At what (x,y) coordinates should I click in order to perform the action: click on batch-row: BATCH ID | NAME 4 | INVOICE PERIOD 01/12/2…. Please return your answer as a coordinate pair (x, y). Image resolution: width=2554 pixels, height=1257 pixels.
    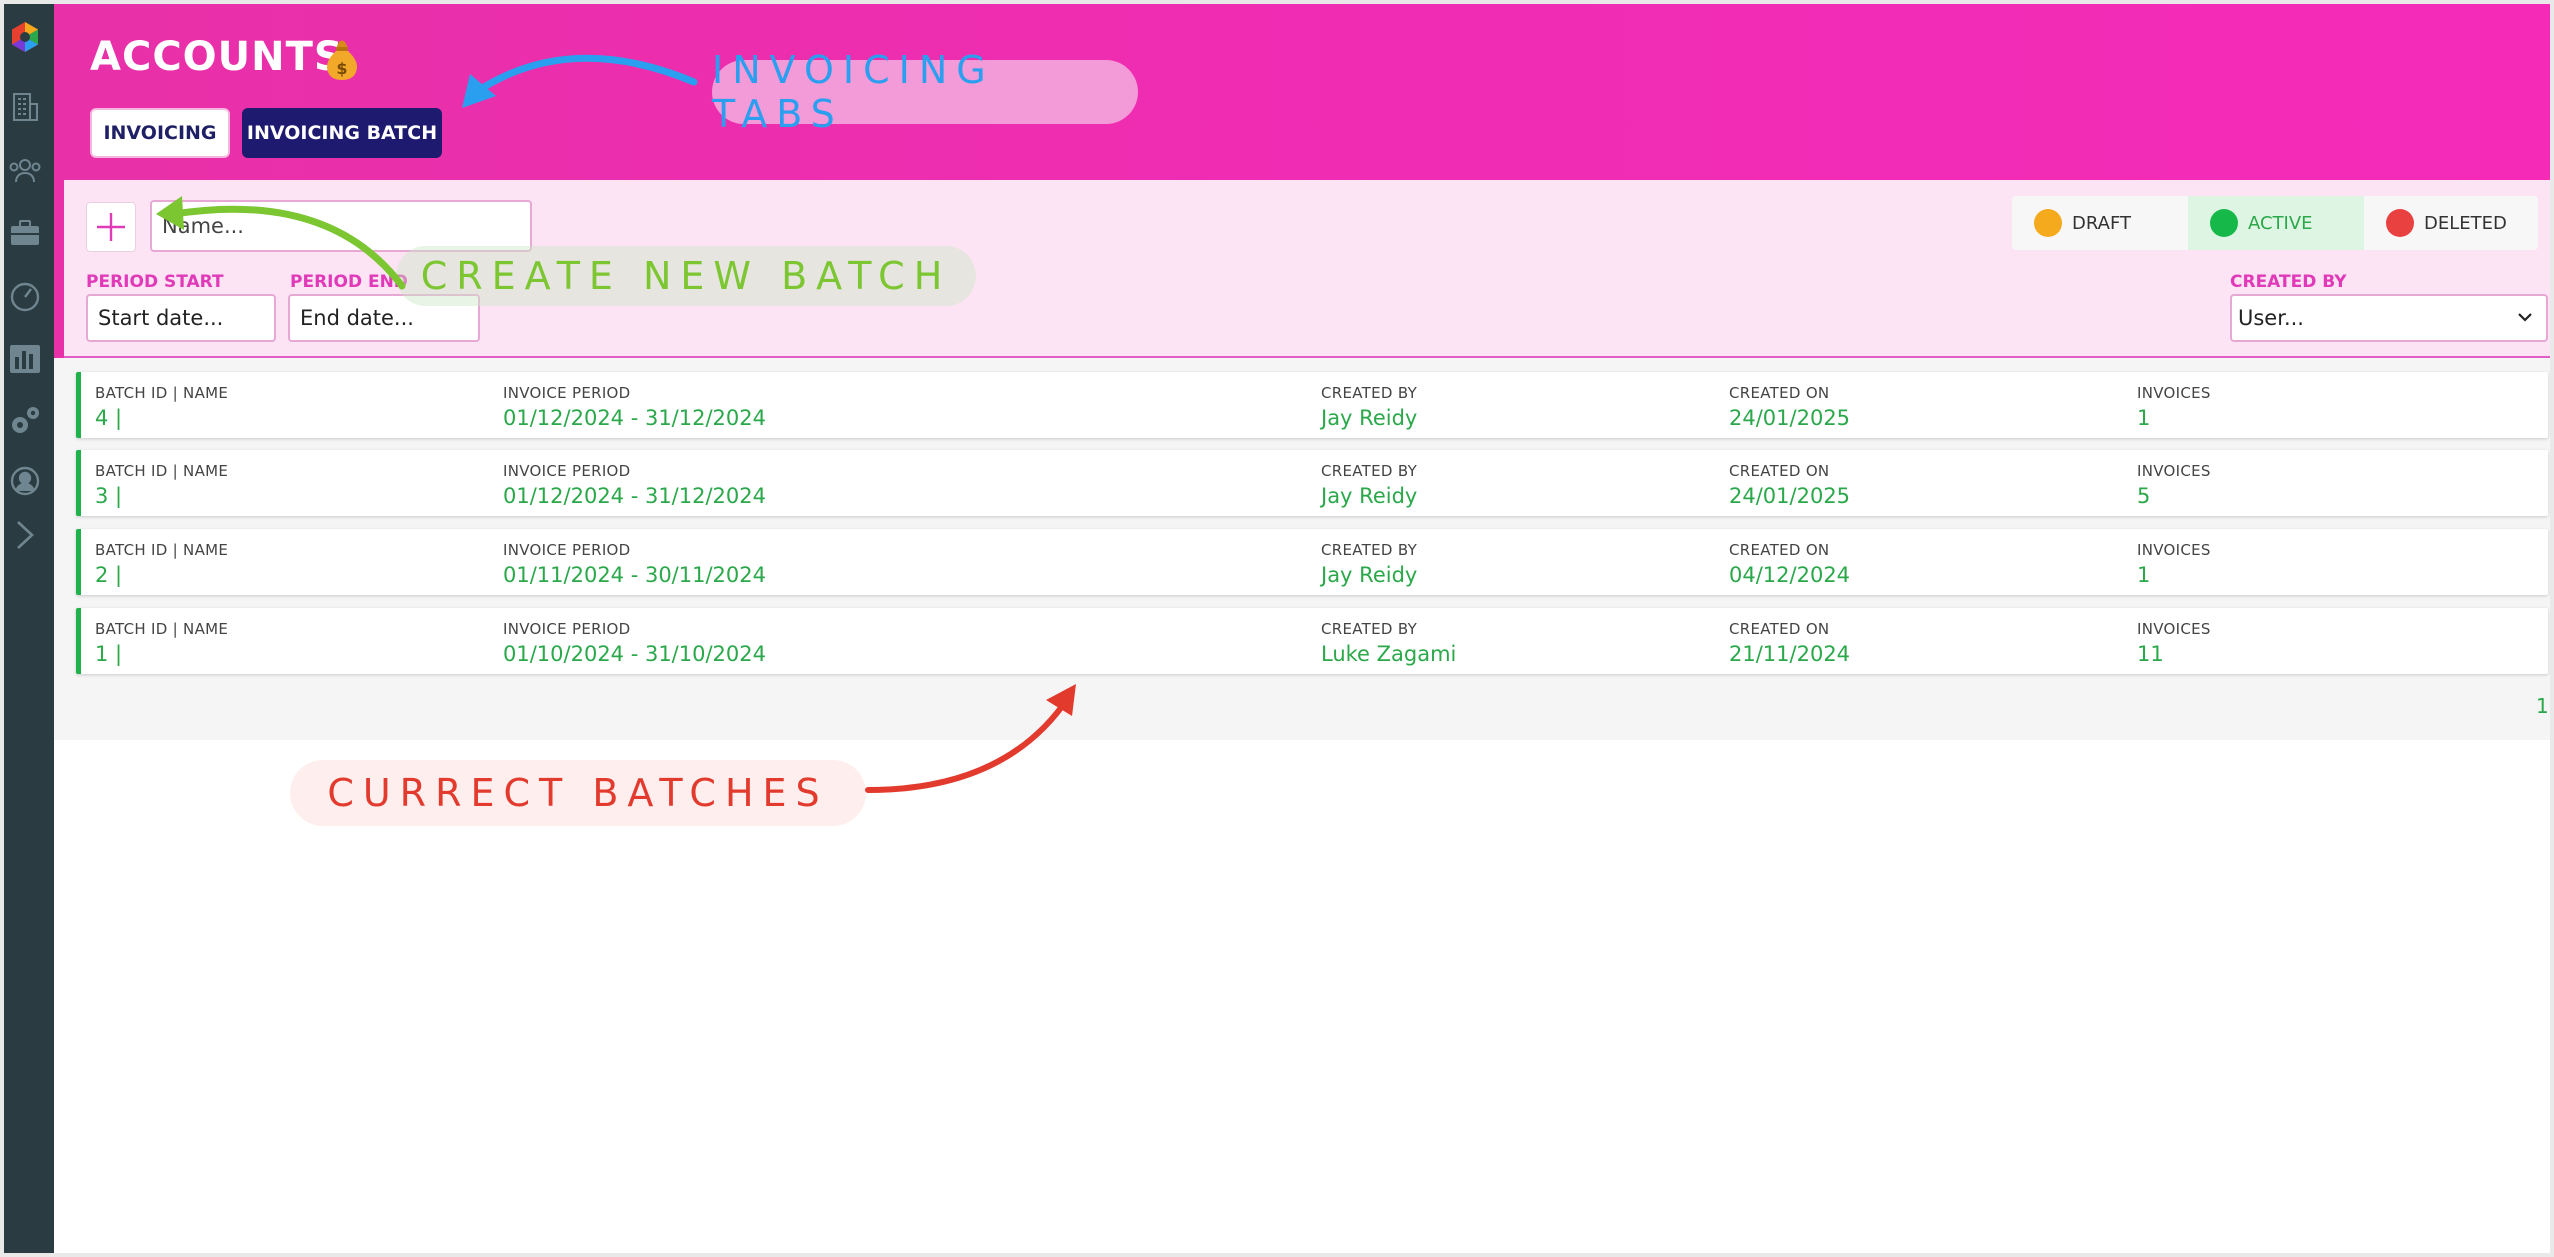
    Looking at the image, I should click on (1312, 405).